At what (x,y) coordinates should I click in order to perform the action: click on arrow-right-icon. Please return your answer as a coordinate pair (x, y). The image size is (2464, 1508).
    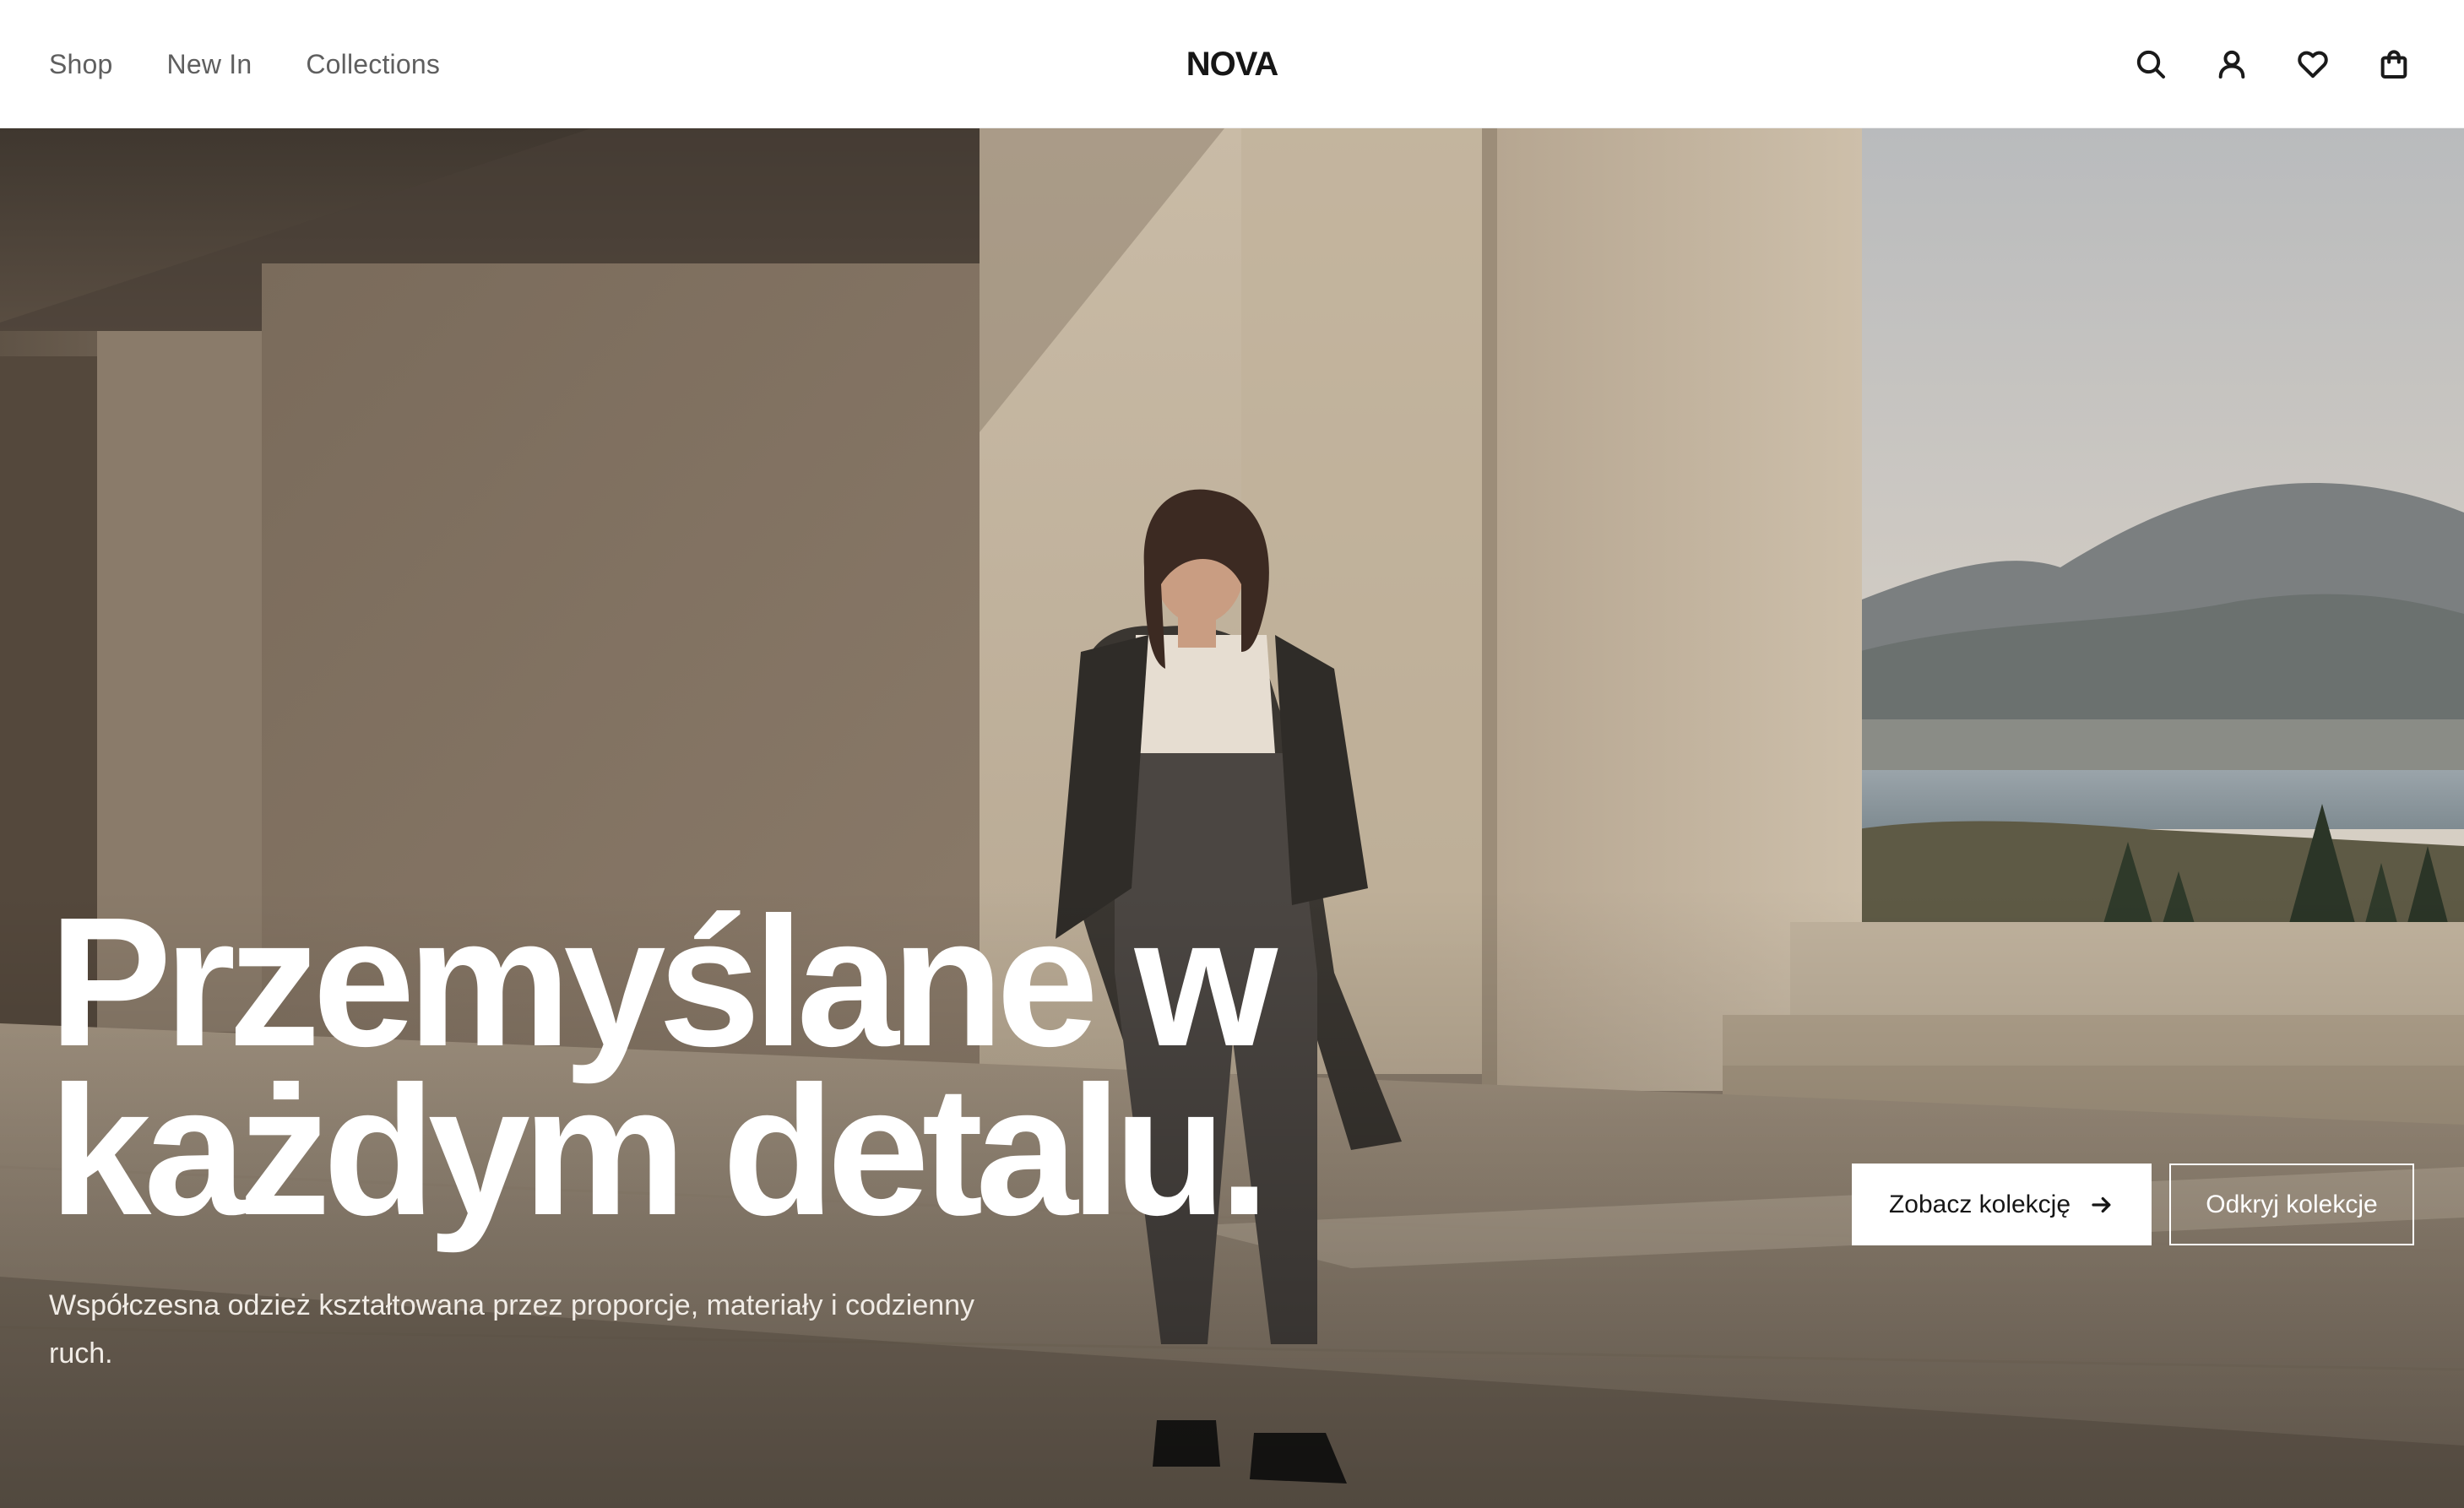
    Looking at the image, I should click on (2101, 1204).